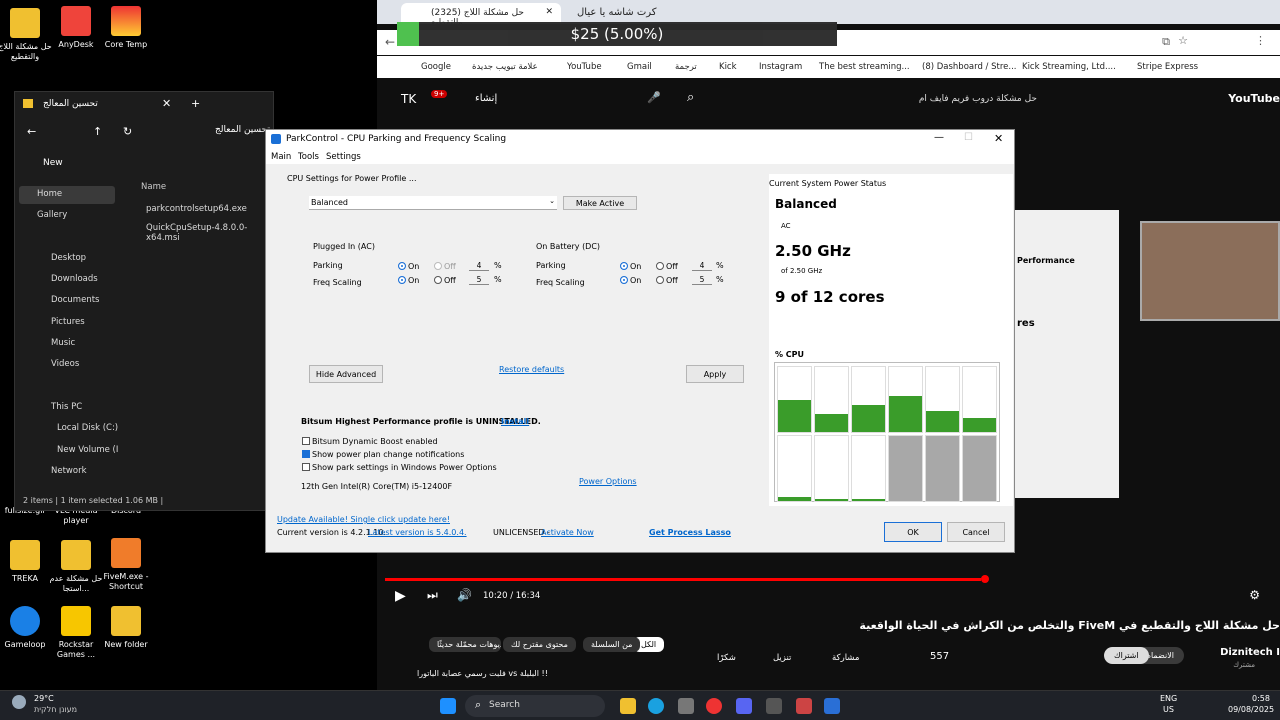 This screenshot has width=1280, height=720. What do you see at coordinates (281, 157) in the screenshot?
I see `menu-main: Main` at bounding box center [281, 157].